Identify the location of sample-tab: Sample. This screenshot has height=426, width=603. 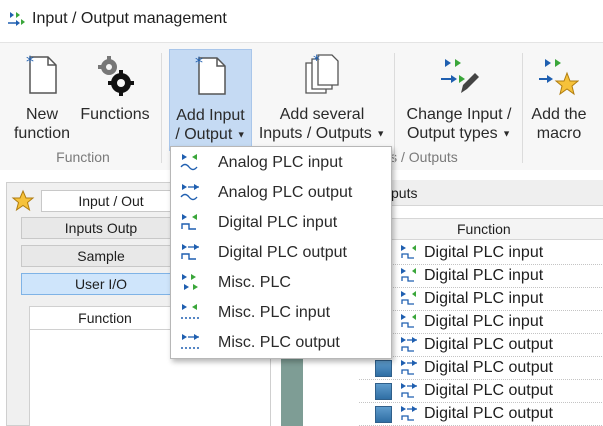
(101, 256).